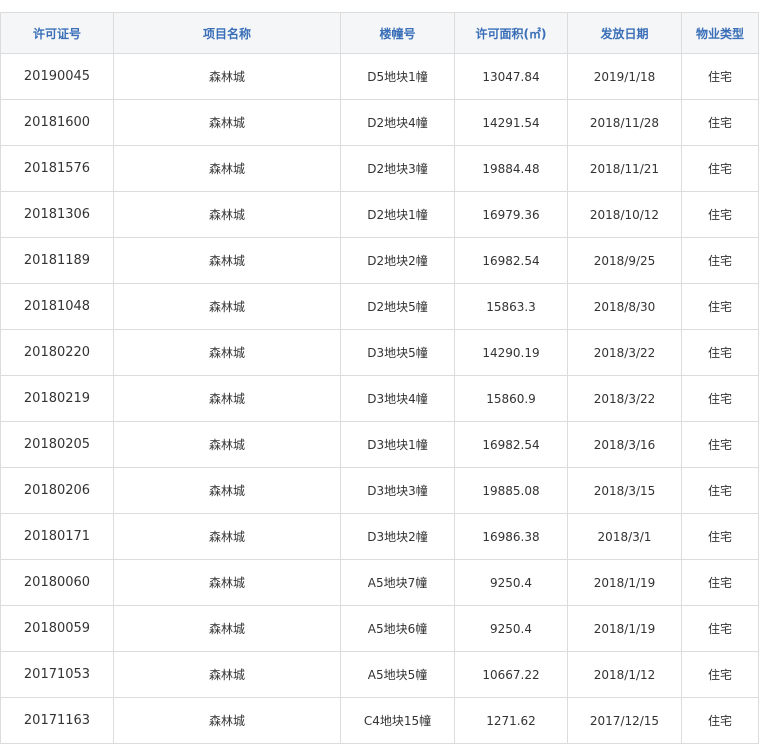 Image resolution: width=759 pixels, height=745 pixels. Describe the element at coordinates (511, 674) in the screenshot. I see `permit-area-cell: 10667.22` at that location.